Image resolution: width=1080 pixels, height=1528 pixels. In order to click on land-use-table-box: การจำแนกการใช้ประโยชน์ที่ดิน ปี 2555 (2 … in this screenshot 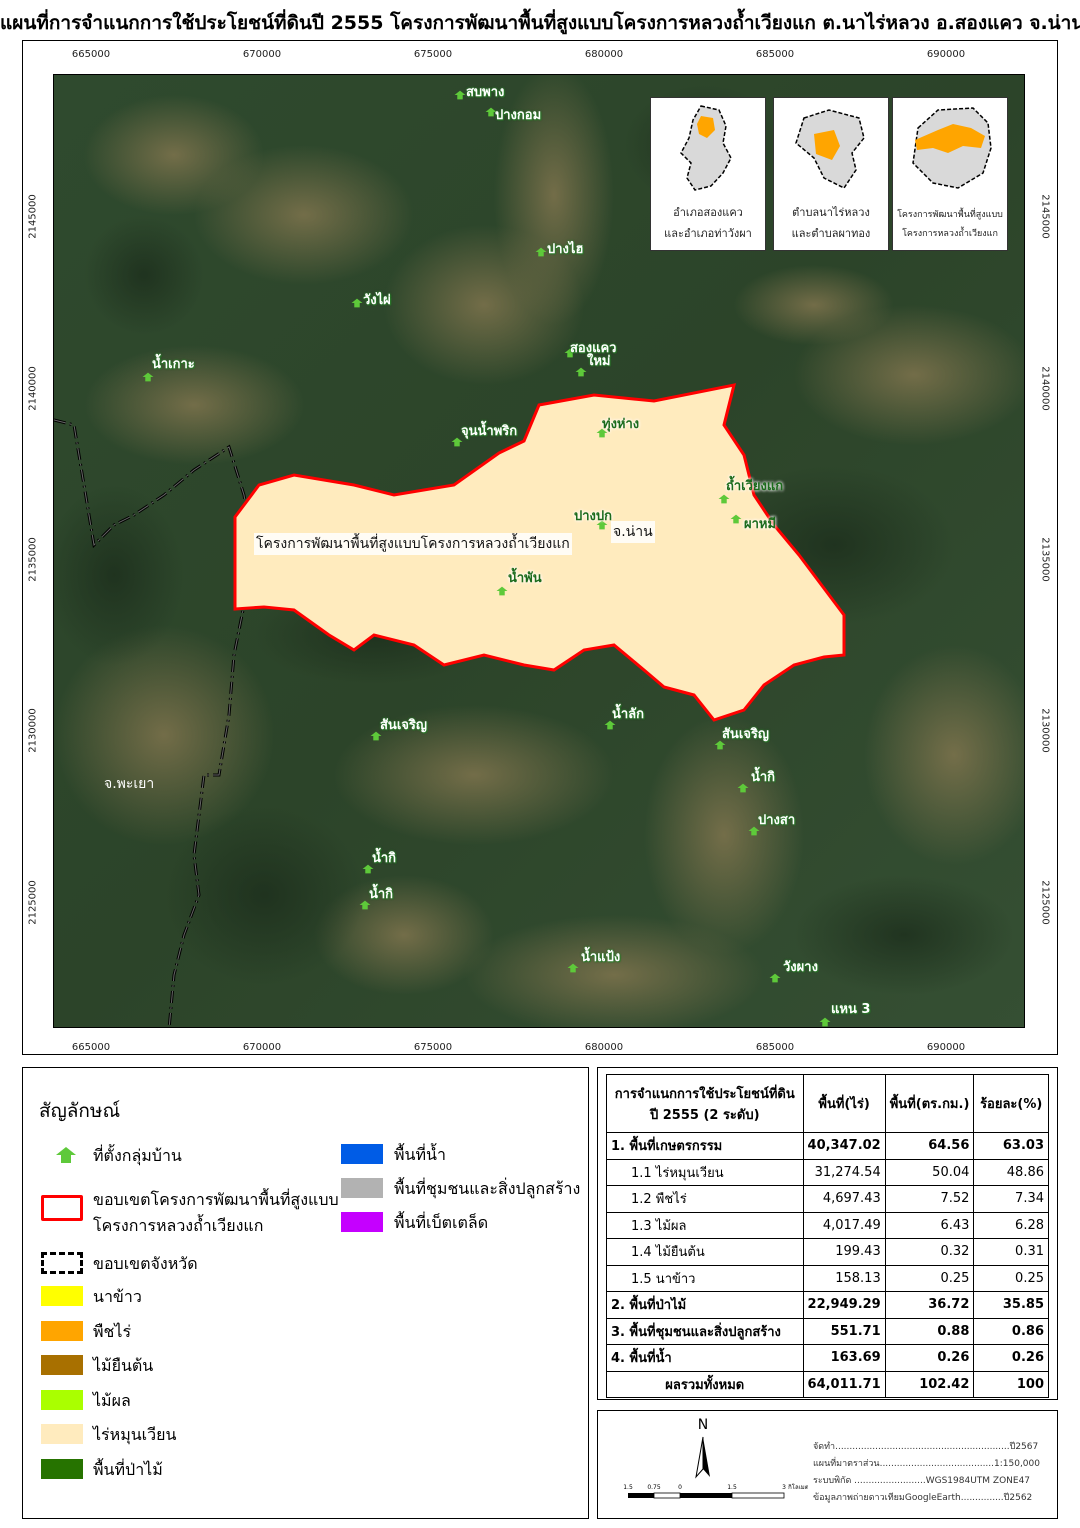, I will do `click(827, 1233)`.